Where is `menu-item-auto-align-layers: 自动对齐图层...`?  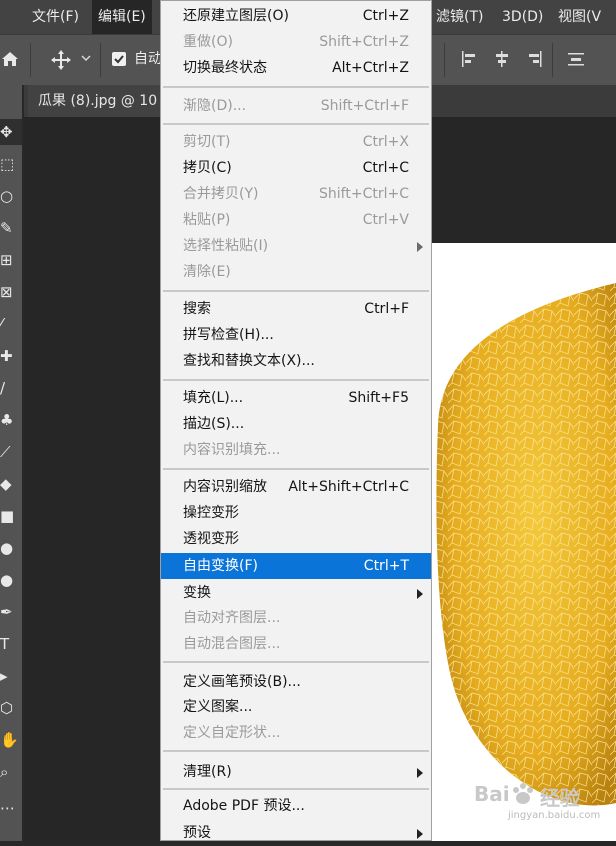
menu-item-auto-align-layers: 自动对齐图层... is located at coordinates (296, 618).